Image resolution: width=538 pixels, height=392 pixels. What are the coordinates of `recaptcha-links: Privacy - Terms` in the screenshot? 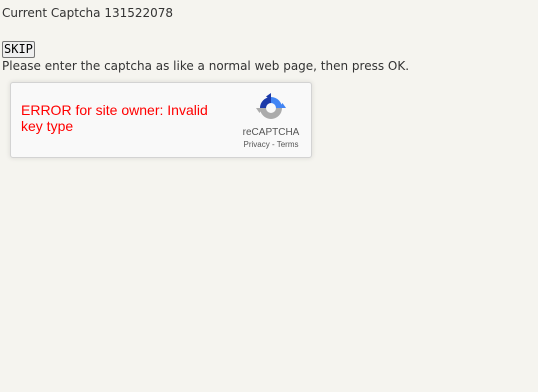 It's located at (271, 144).